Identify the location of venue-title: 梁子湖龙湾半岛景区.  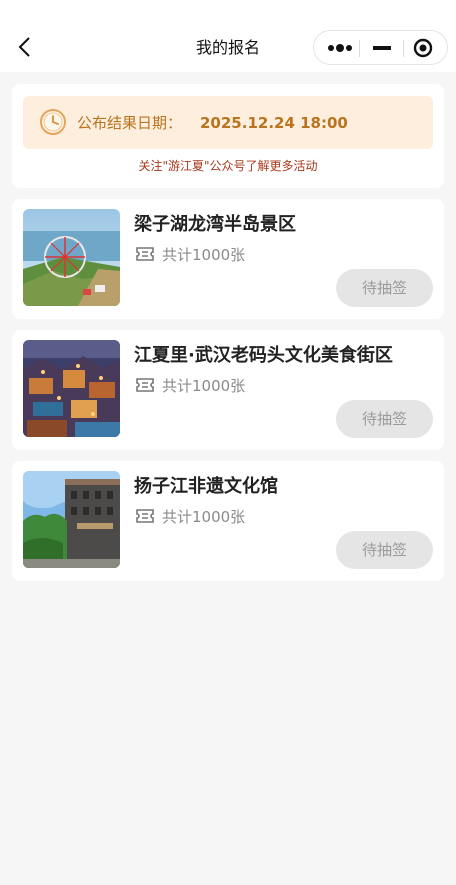
(215, 224).